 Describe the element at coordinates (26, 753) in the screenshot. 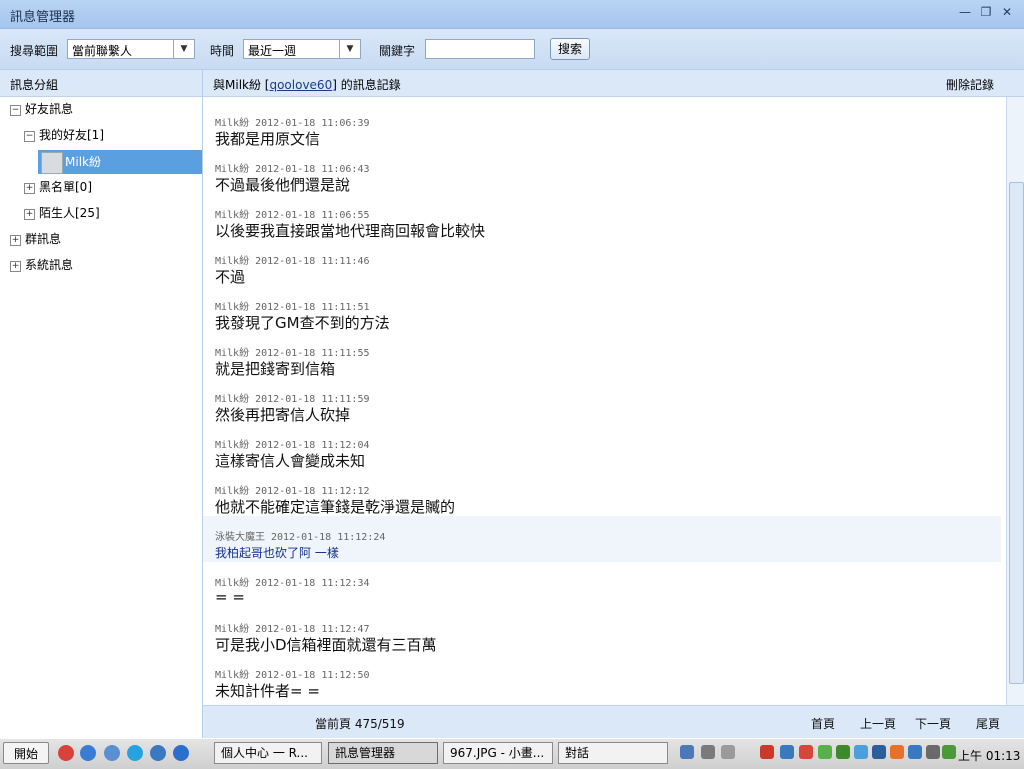

I see `start-button: 開始` at that location.